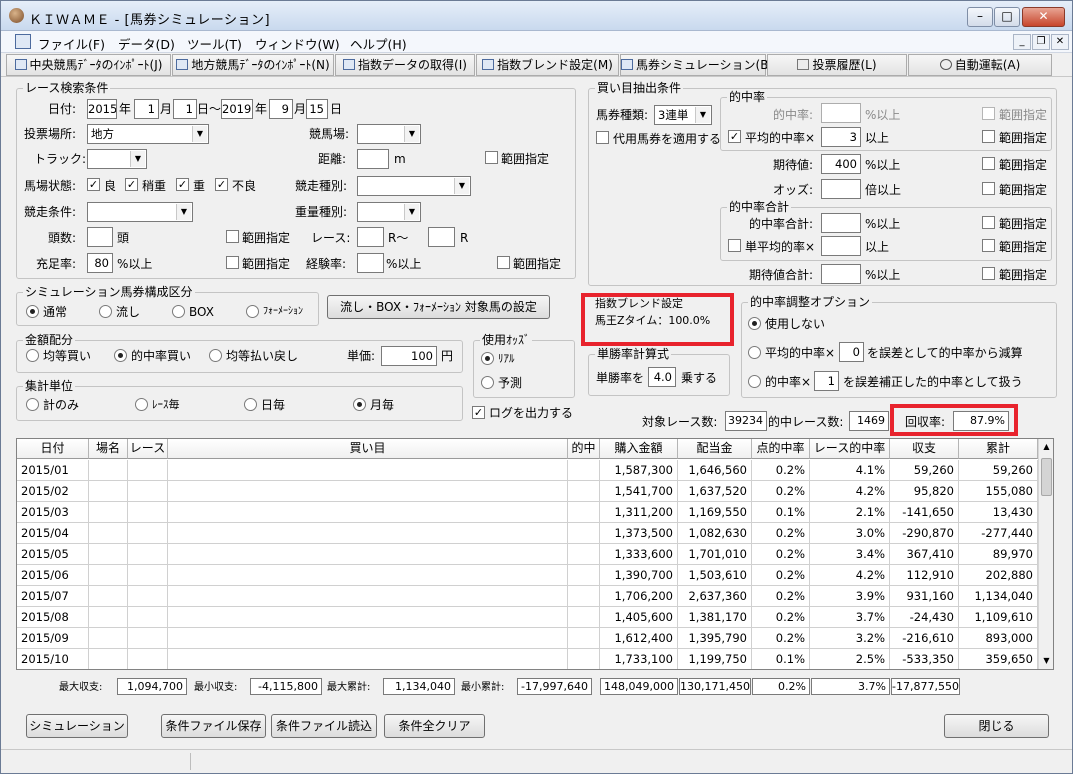 The image size is (1073, 774). I want to click on track-select: ▼, so click(117, 159).